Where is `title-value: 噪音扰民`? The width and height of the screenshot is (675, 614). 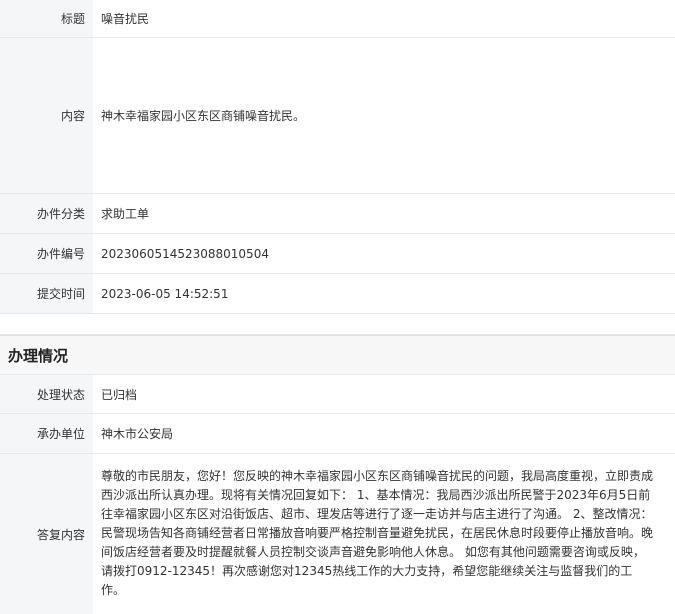 title-value: 噪音扰民 is located at coordinates (125, 19).